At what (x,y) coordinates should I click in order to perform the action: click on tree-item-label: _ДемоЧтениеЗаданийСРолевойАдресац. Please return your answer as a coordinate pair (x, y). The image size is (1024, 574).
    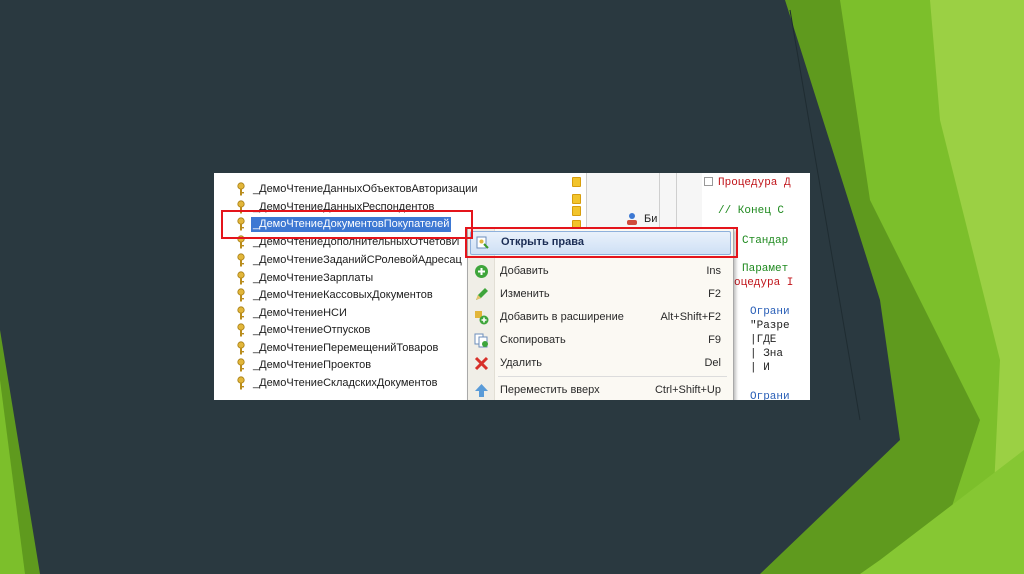
    Looking at the image, I should click on (357, 260).